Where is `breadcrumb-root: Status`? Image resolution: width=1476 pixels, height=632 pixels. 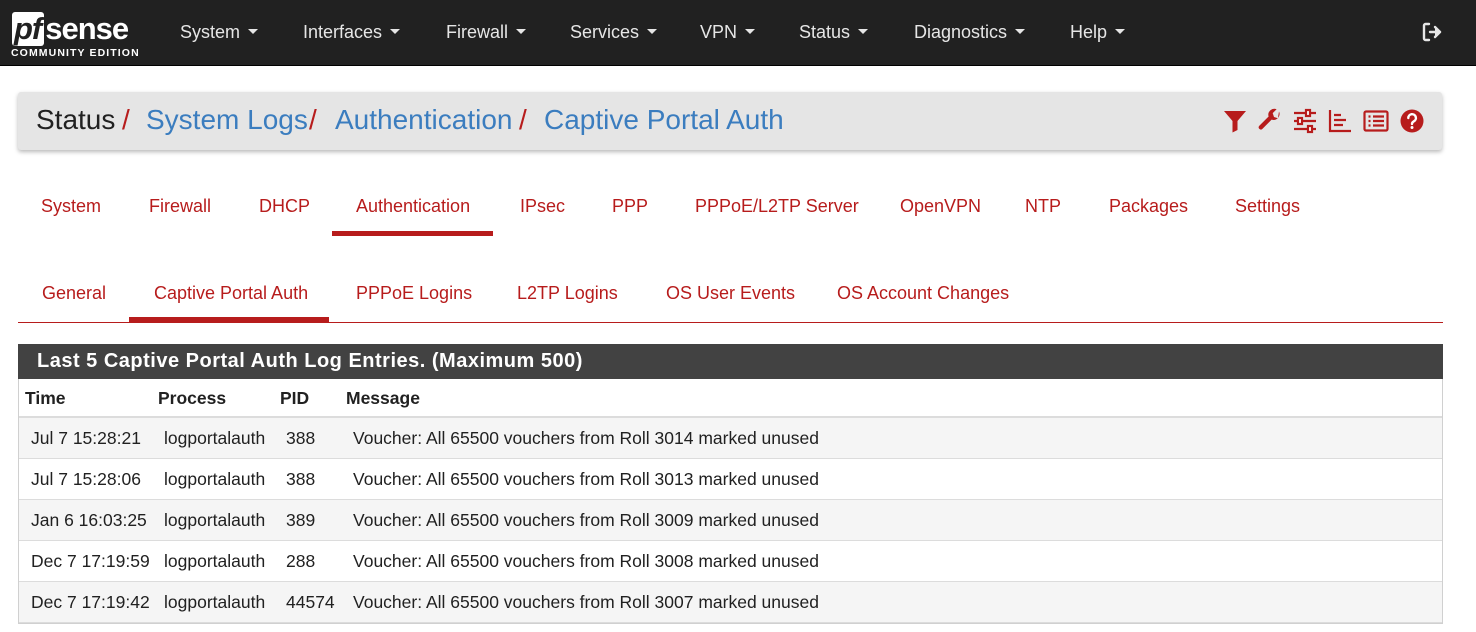 breadcrumb-root: Status is located at coordinates (76, 119).